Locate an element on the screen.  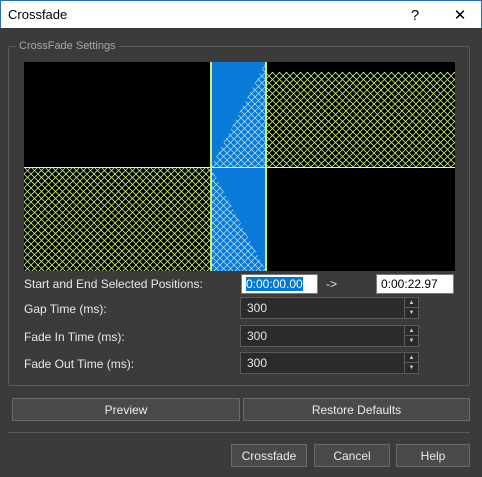
help-icon: ? is located at coordinates (415, 15).